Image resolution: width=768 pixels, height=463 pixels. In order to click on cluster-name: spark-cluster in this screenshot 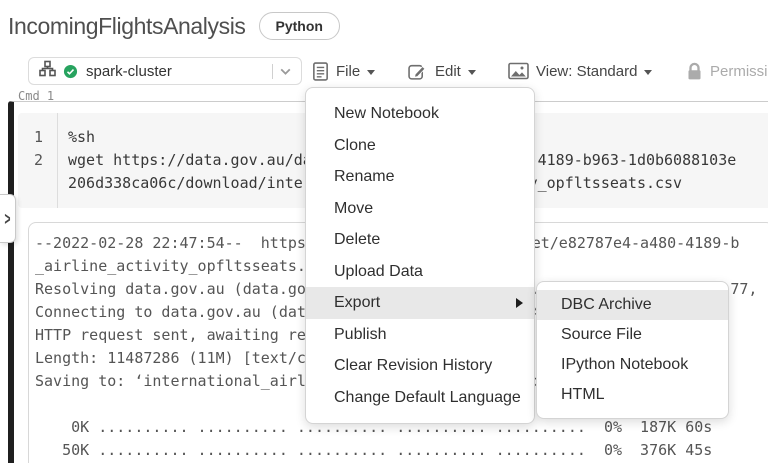, I will do `click(129, 71)`.